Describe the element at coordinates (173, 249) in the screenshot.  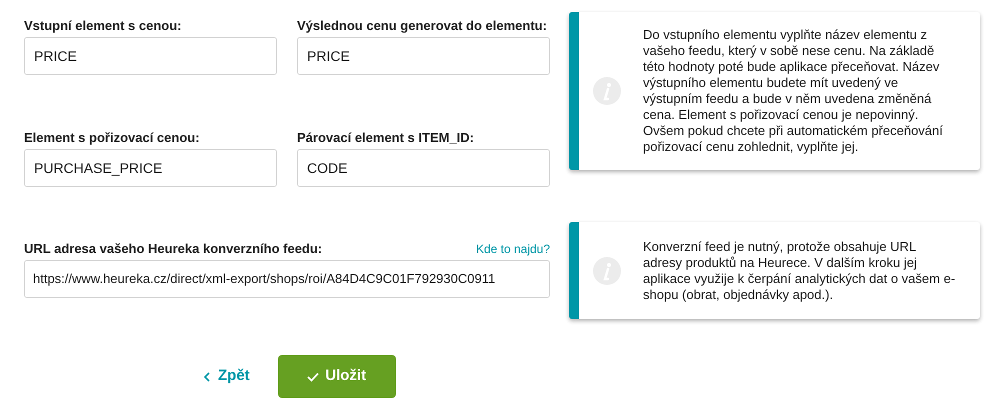
I see `field-label: URL adresa vašeho Heureka konverzního feedu:` at that location.